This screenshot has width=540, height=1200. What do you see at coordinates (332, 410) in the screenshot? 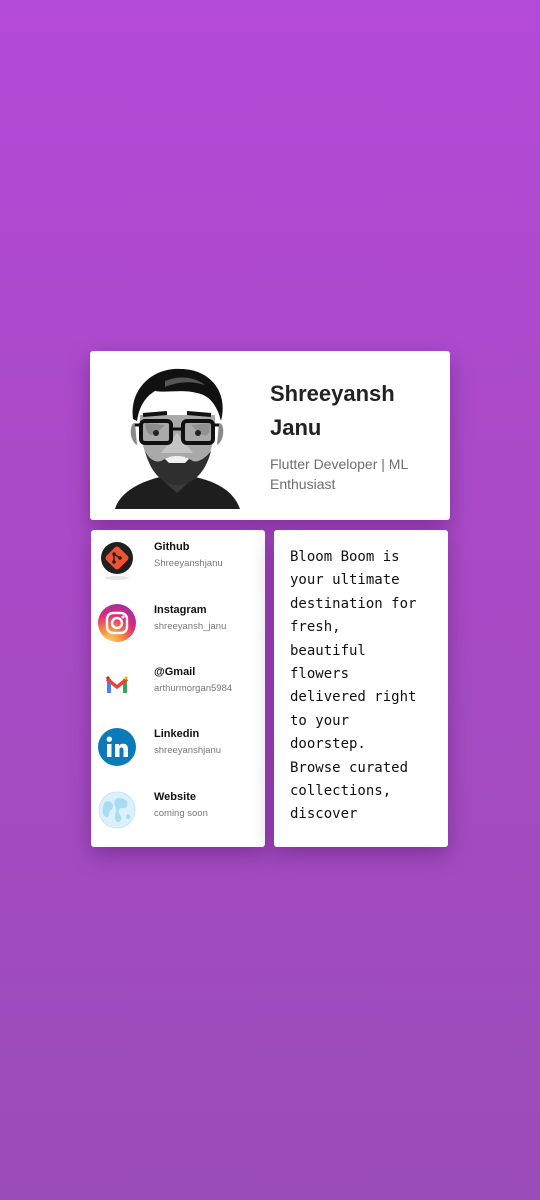
I see `profile-name: Shreeyansh Janu` at bounding box center [332, 410].